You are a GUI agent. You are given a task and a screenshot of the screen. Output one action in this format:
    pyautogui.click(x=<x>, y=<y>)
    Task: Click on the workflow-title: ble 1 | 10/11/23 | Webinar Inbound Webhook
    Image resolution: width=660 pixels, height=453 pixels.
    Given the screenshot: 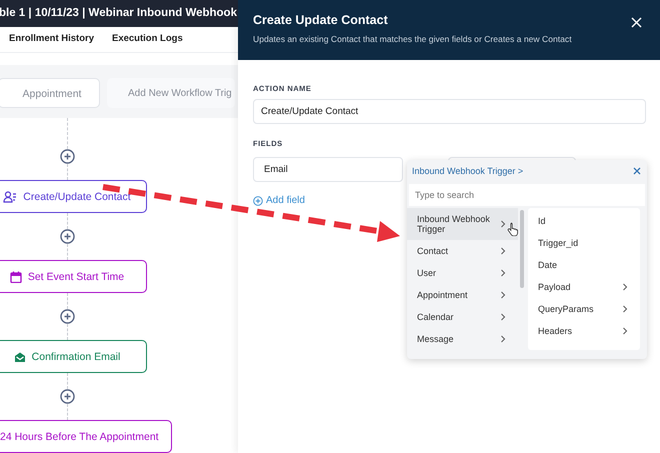 What is the action you would take?
    pyautogui.click(x=118, y=13)
    